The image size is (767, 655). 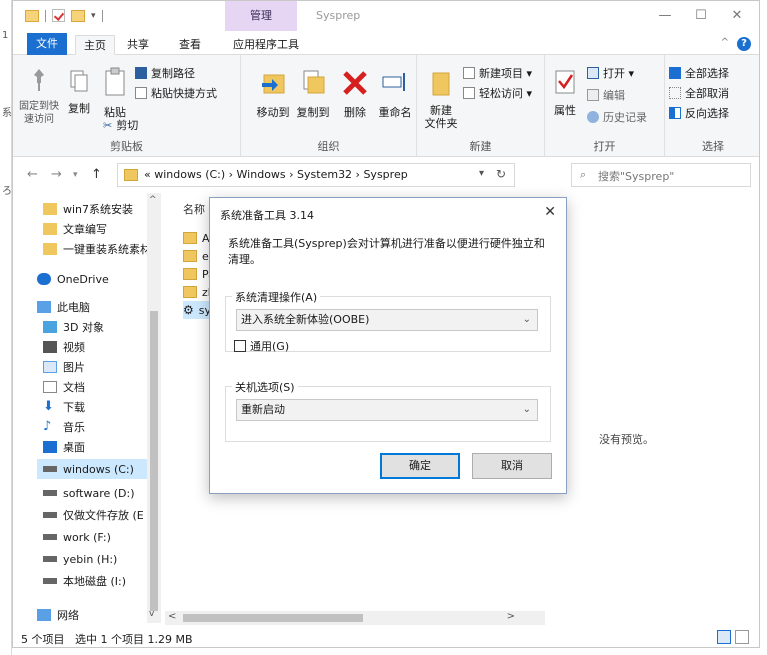 I want to click on nav-item-network: 网络, so click(x=58, y=615).